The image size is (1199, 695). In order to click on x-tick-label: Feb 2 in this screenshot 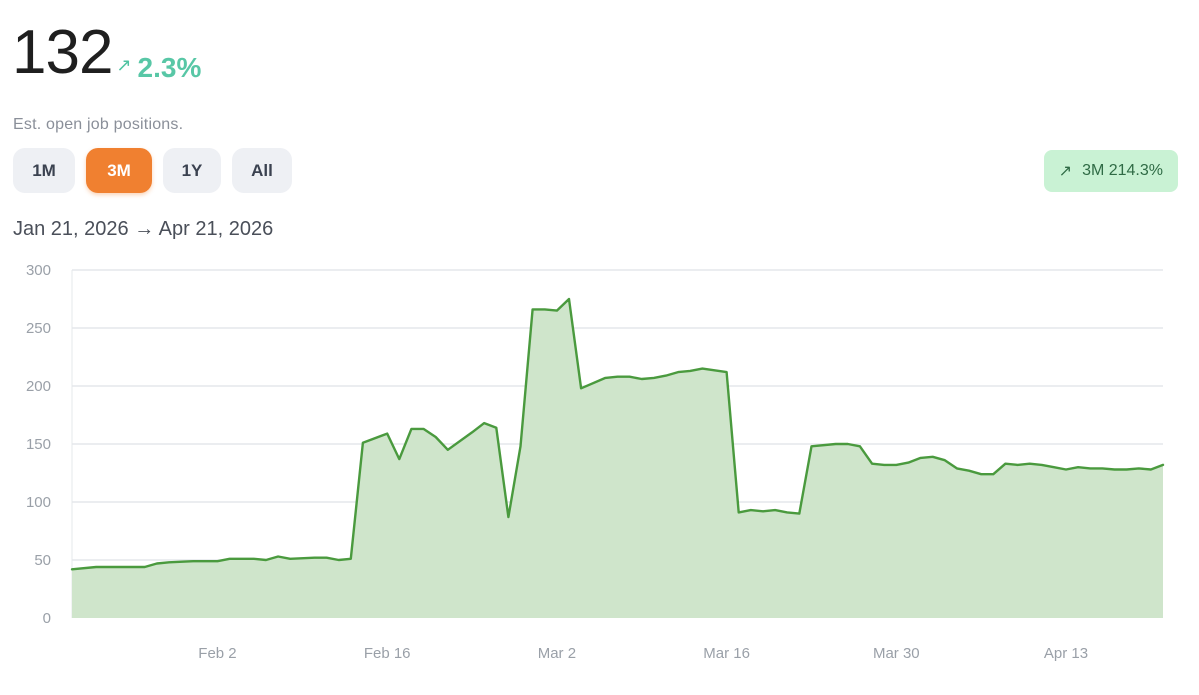, I will do `click(217, 653)`.